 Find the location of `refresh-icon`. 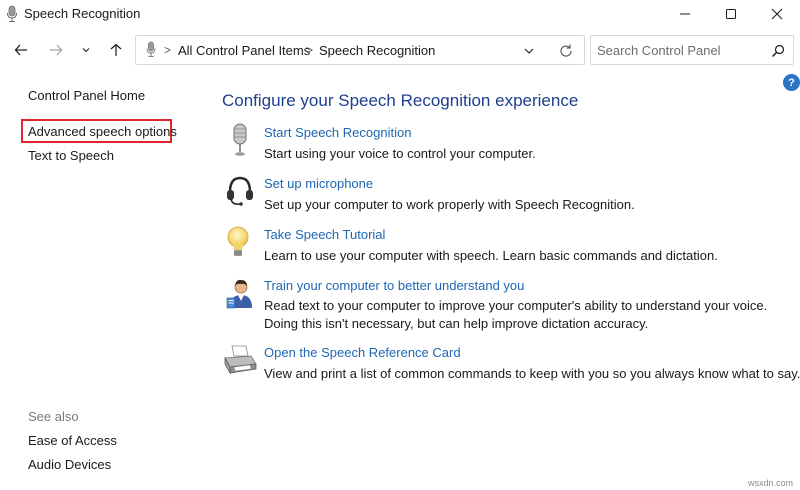

refresh-icon is located at coordinates (566, 51).